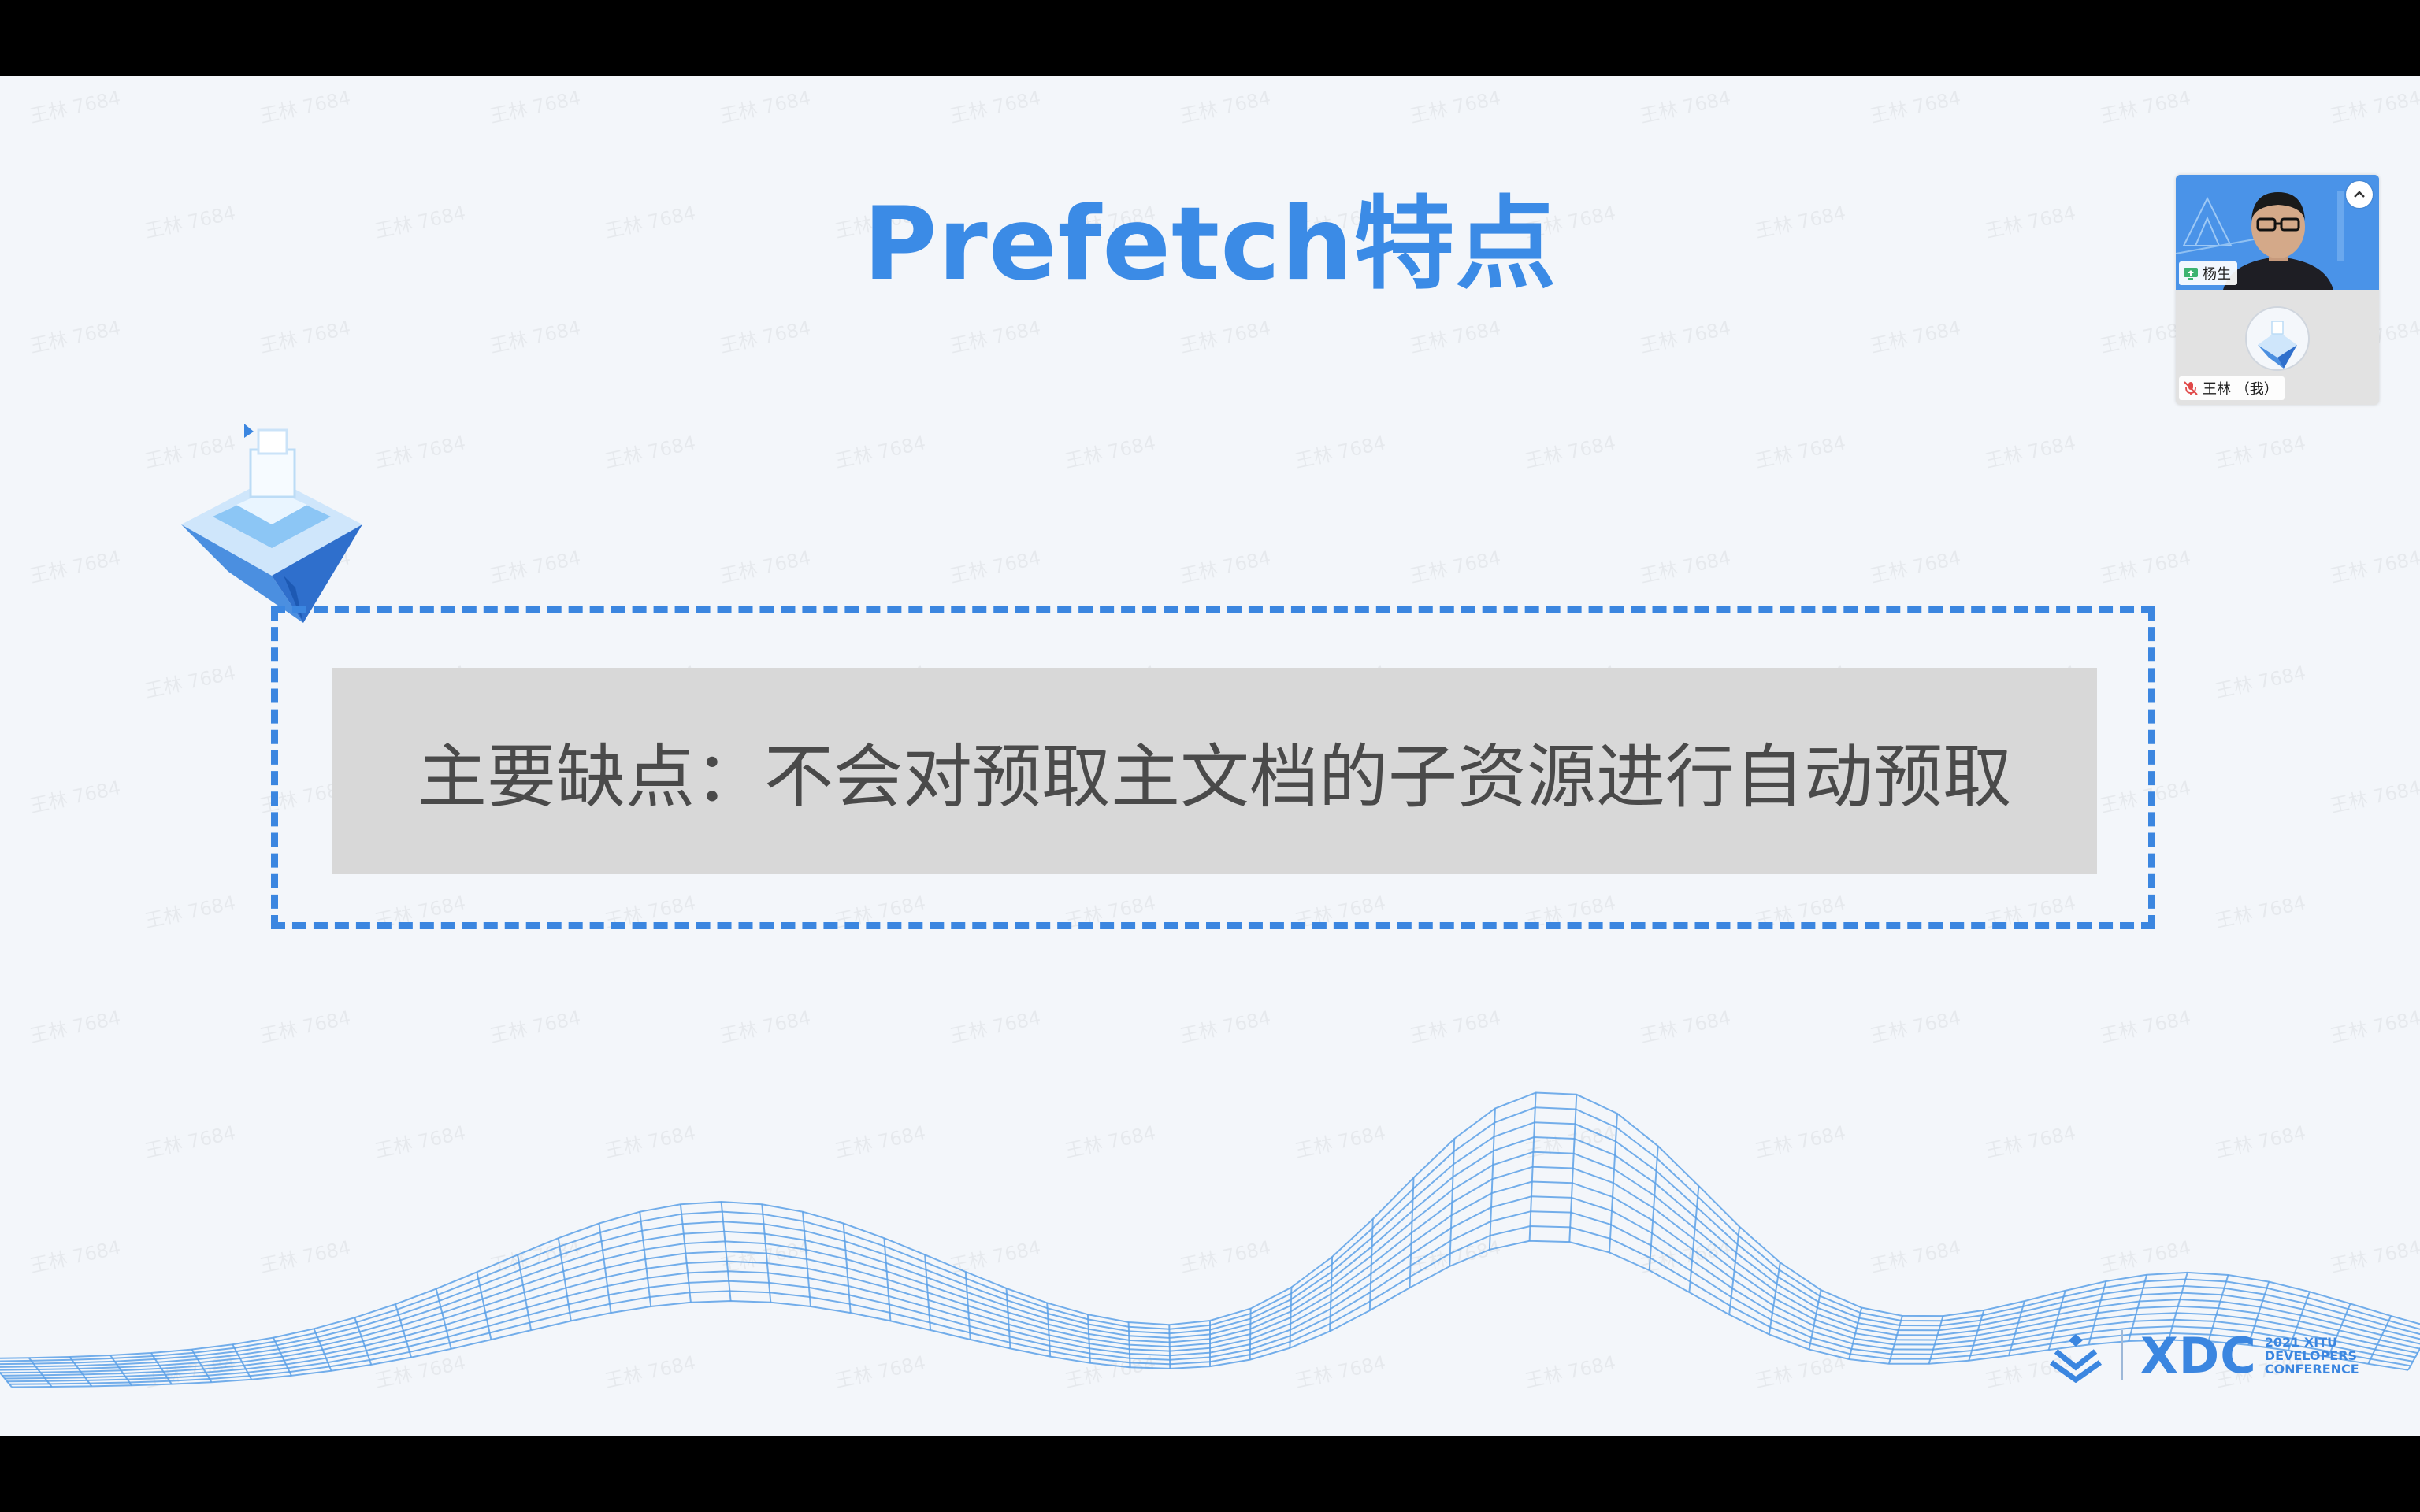 The image size is (2420, 1512). I want to click on xdc-sub-line-3: CONFERENCE, so click(2311, 1369).